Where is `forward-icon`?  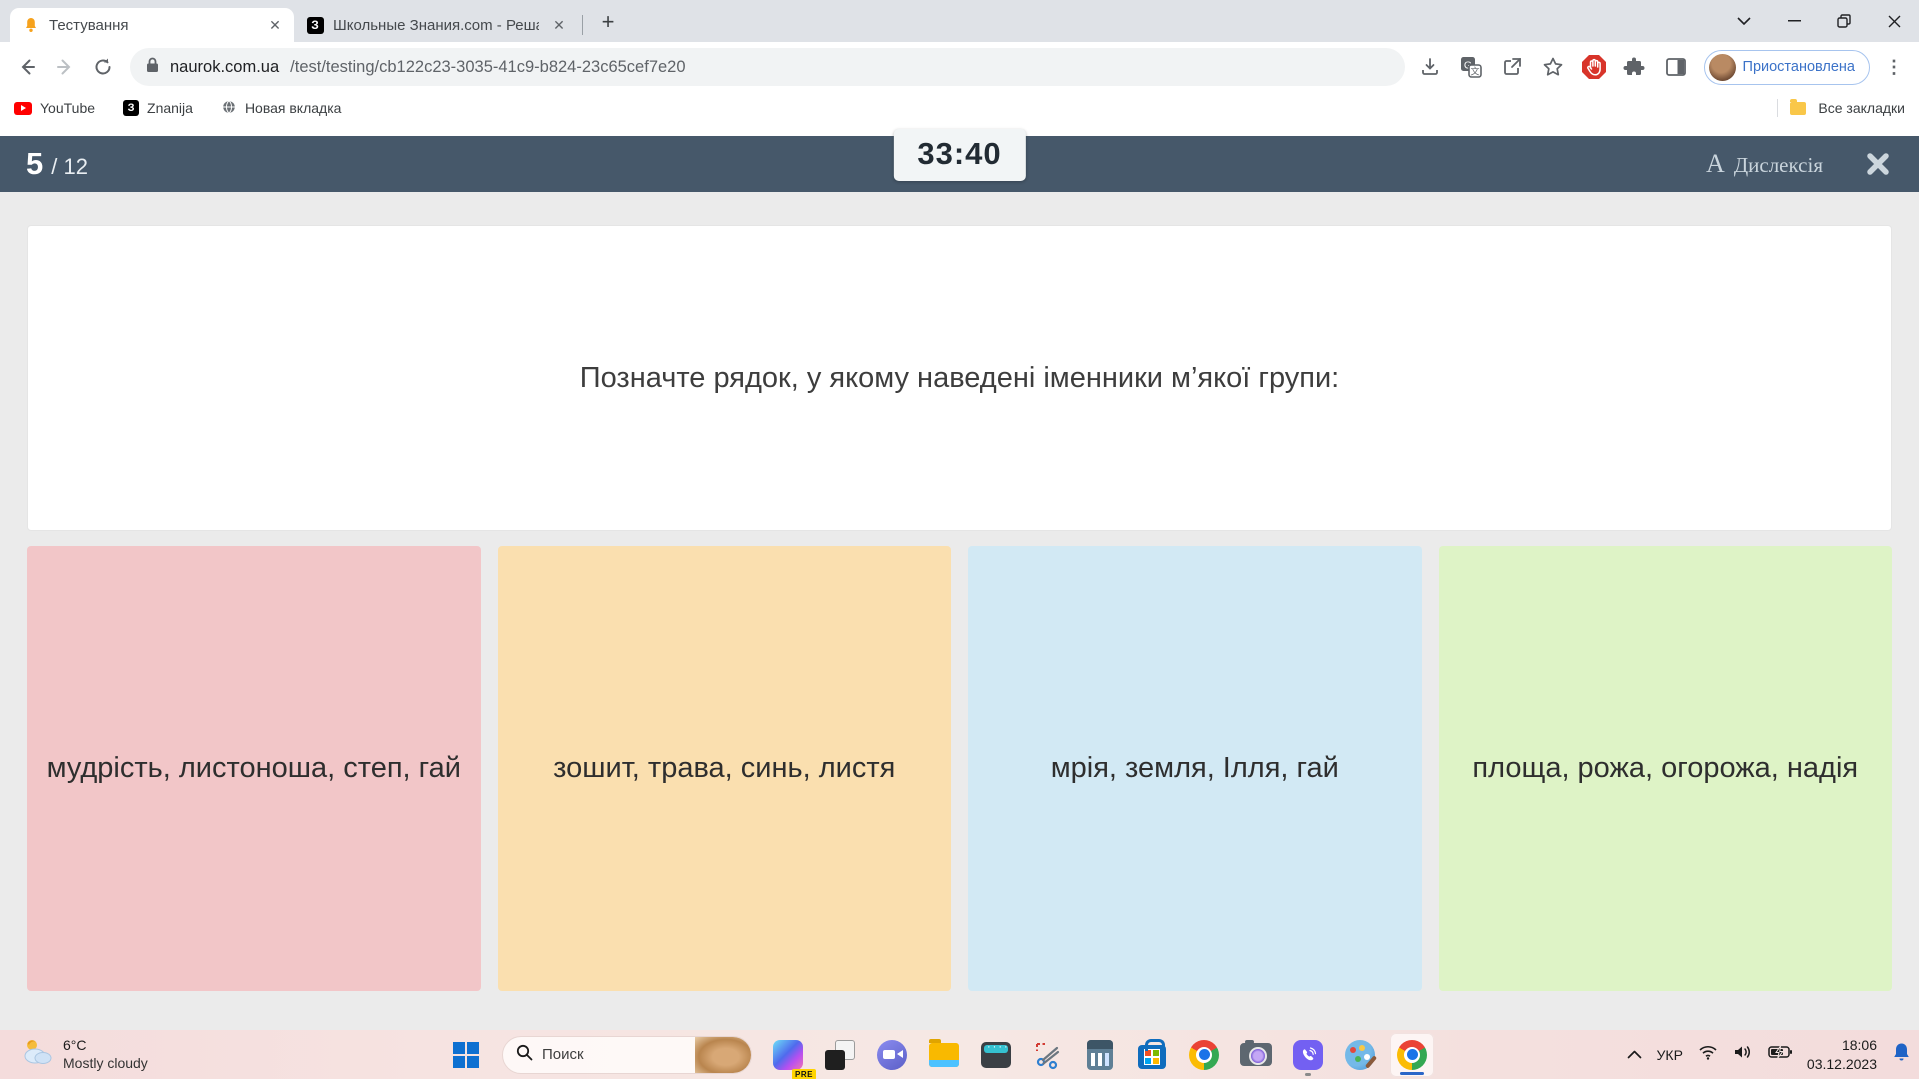 forward-icon is located at coordinates (65, 67).